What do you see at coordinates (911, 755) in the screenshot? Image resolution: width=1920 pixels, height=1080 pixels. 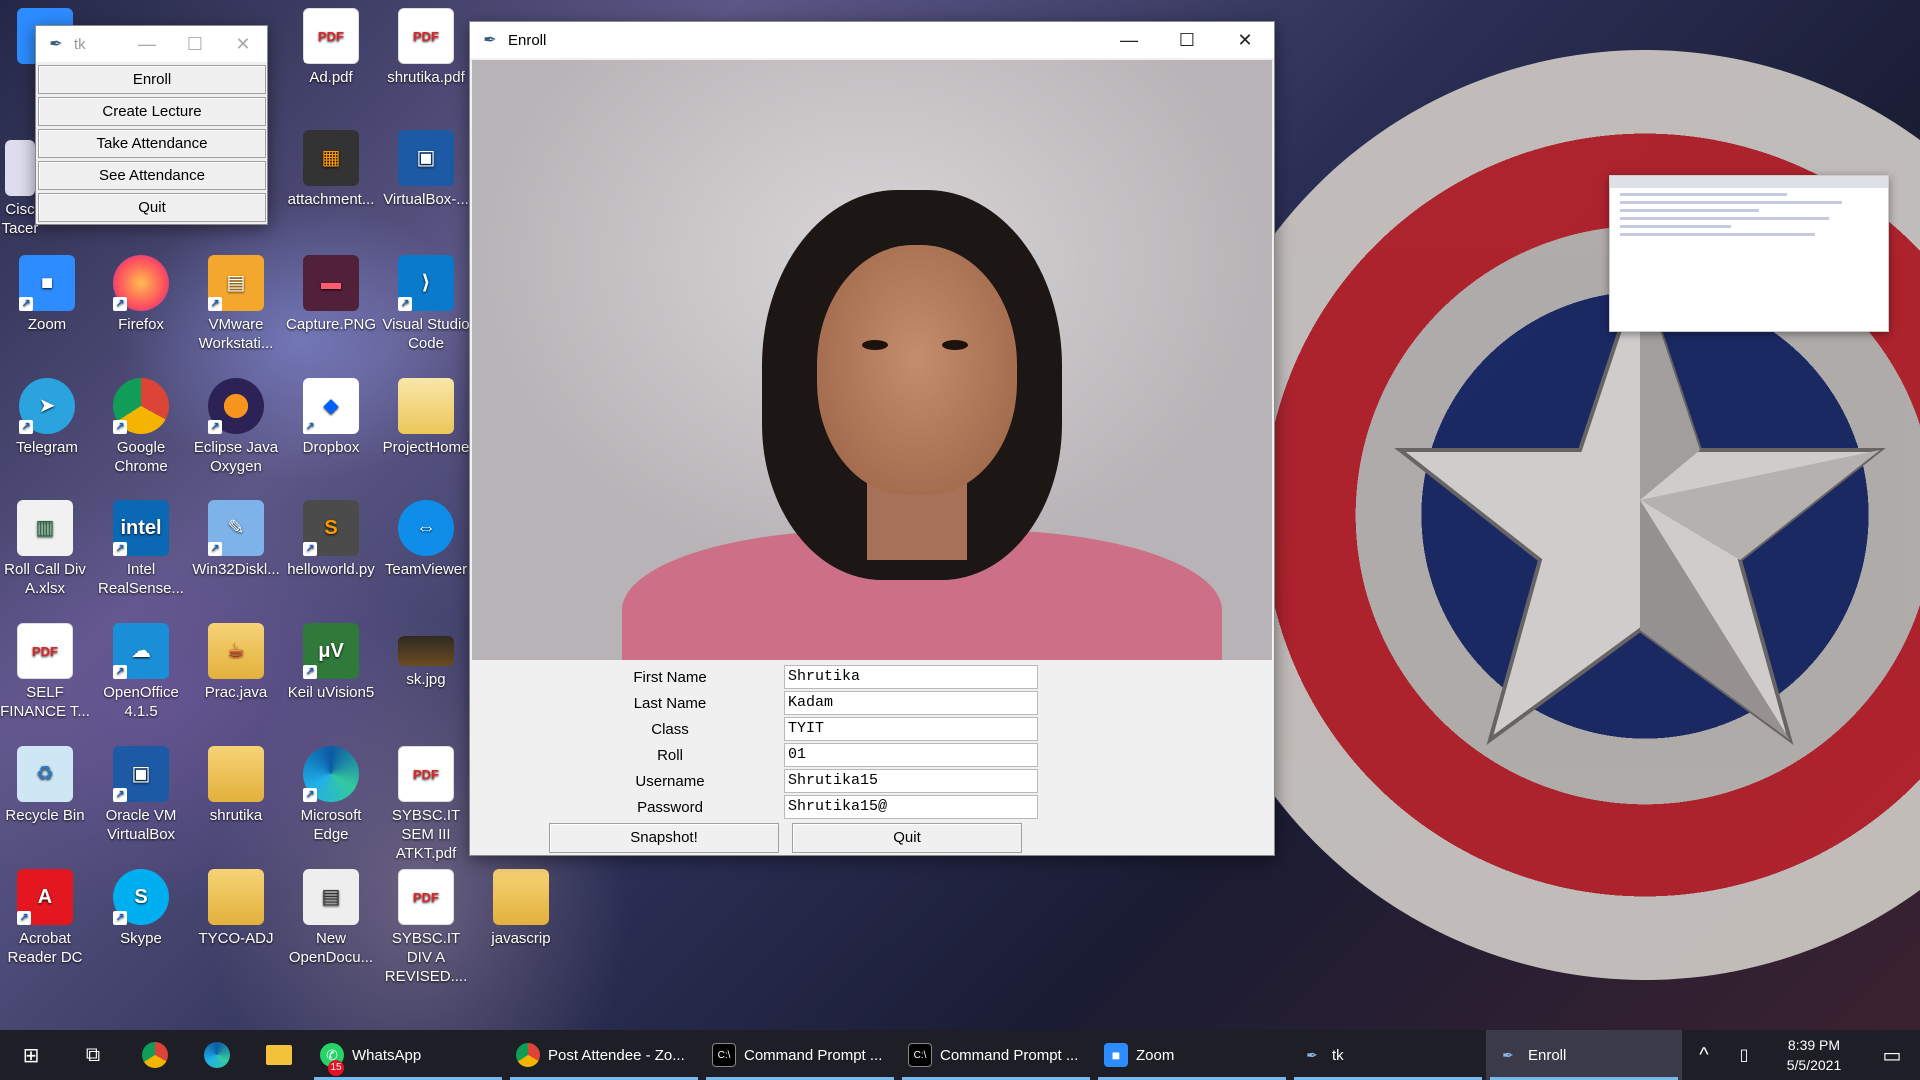 I see `roll-input: 01` at bounding box center [911, 755].